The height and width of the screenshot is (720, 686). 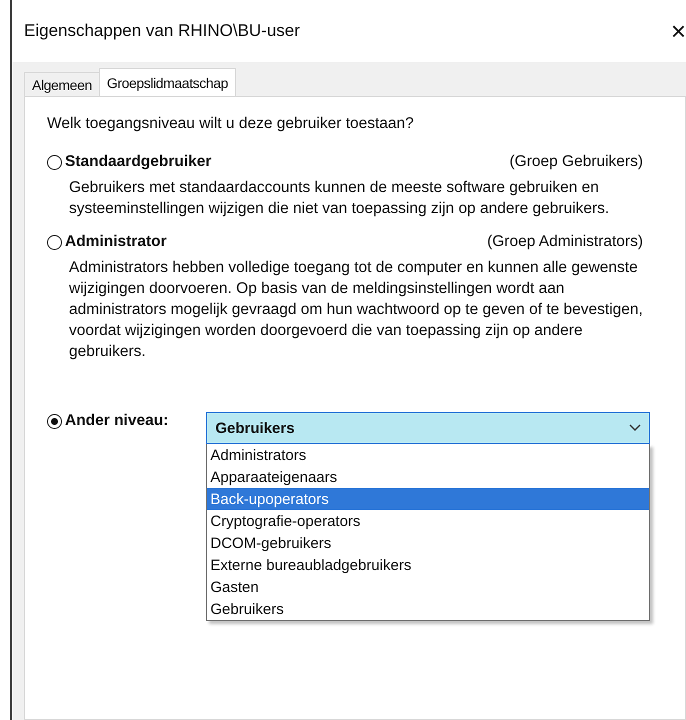 What do you see at coordinates (231, 124) in the screenshot?
I see `question-text: Welk toegangsniveau wilt u deze gebruiker toestaan?` at bounding box center [231, 124].